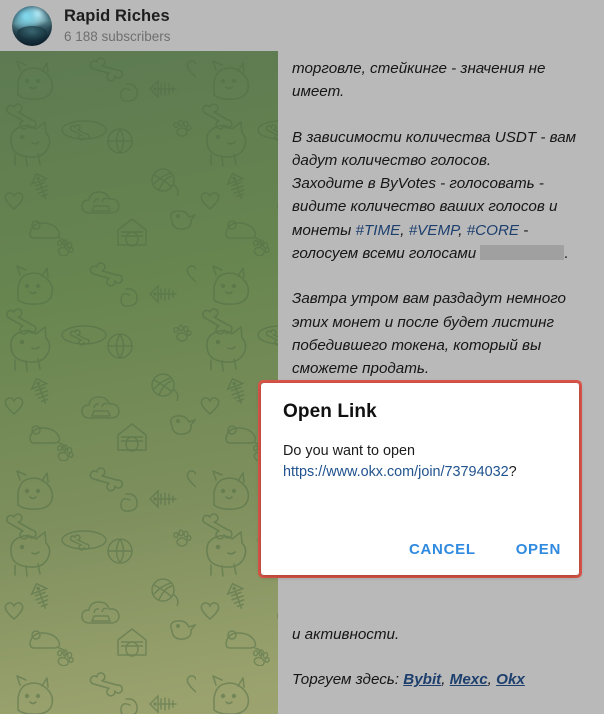 Image resolution: width=604 pixels, height=714 pixels. What do you see at coordinates (442, 549) in the screenshot?
I see `cancel-button: CANCEL` at bounding box center [442, 549].